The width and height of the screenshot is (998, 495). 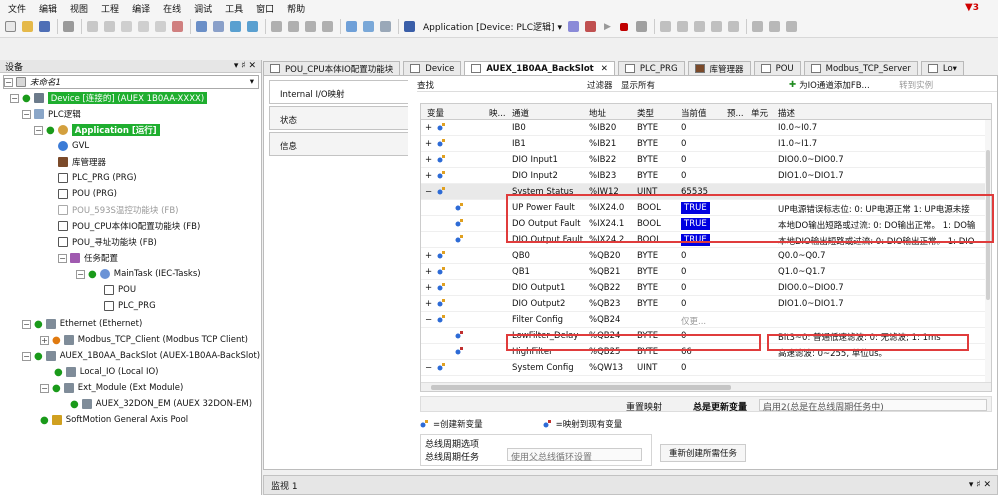 I want to click on new-project-icon, so click(x=10, y=26).